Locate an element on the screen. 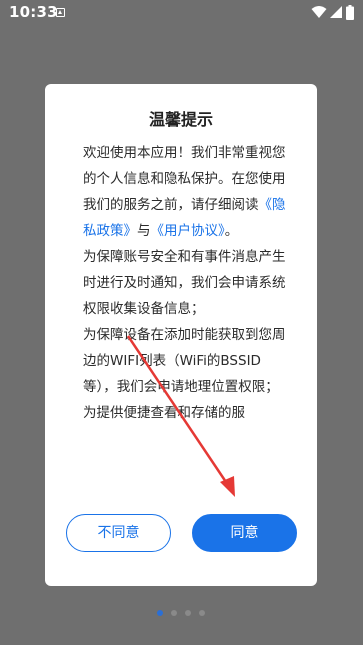  disagree-button: 不同意 is located at coordinates (118, 533).